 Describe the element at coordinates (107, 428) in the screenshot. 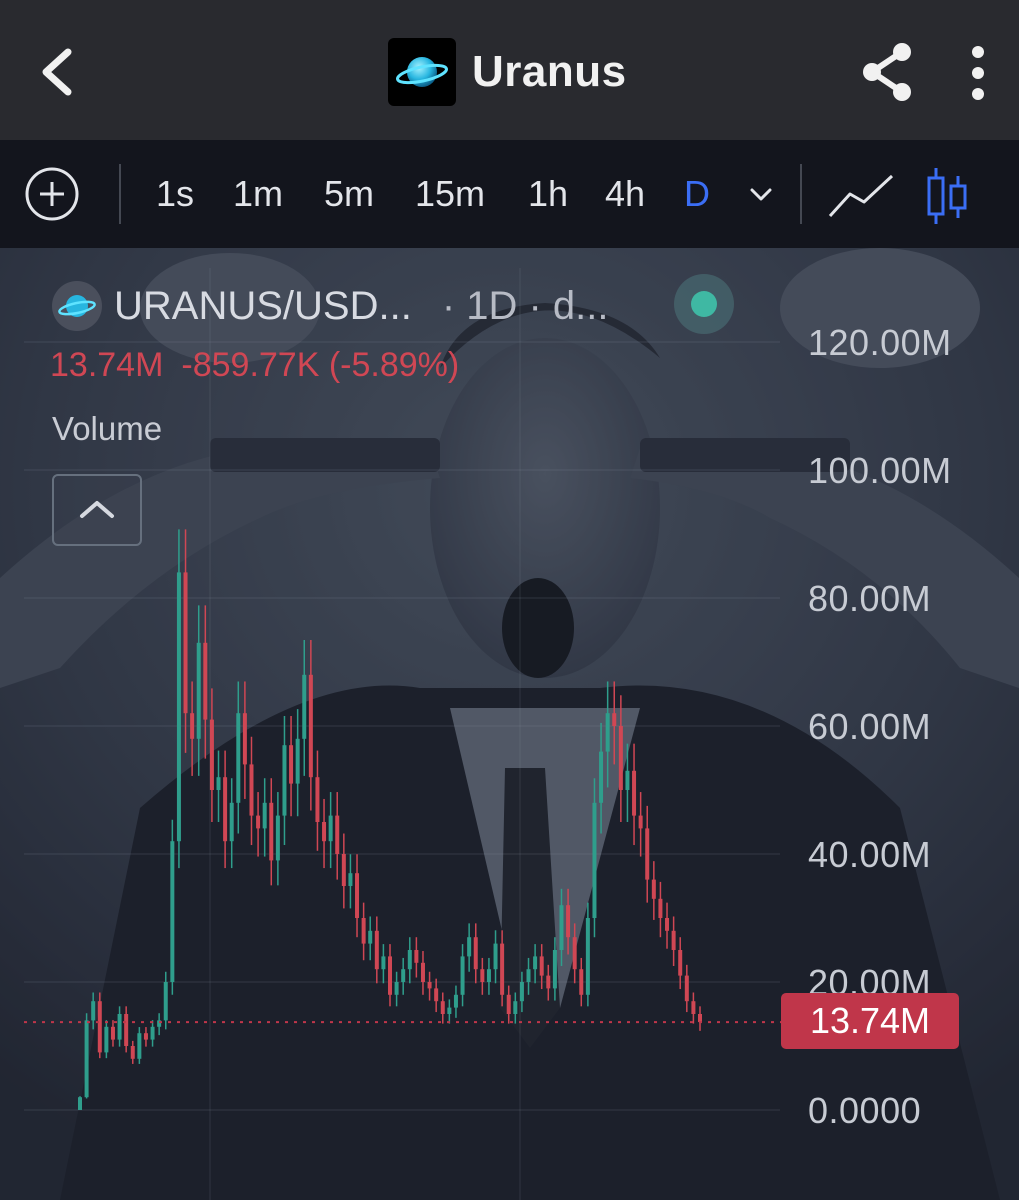

I see `study-label: Volume` at that location.